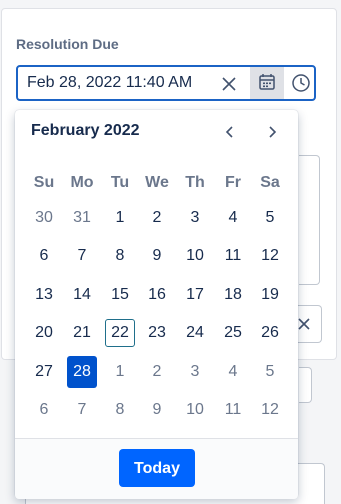 This screenshot has height=504, width=341. What do you see at coordinates (301, 83) in the screenshot?
I see `clock-icon` at bounding box center [301, 83].